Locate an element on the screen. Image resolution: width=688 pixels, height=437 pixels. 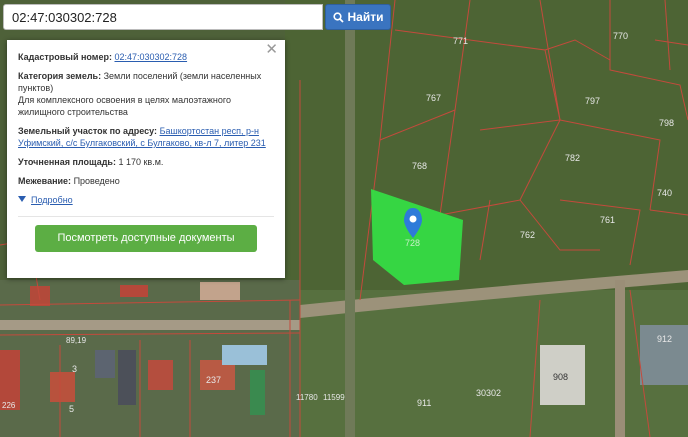
parcel-label: 740 is located at coordinates (664, 193).